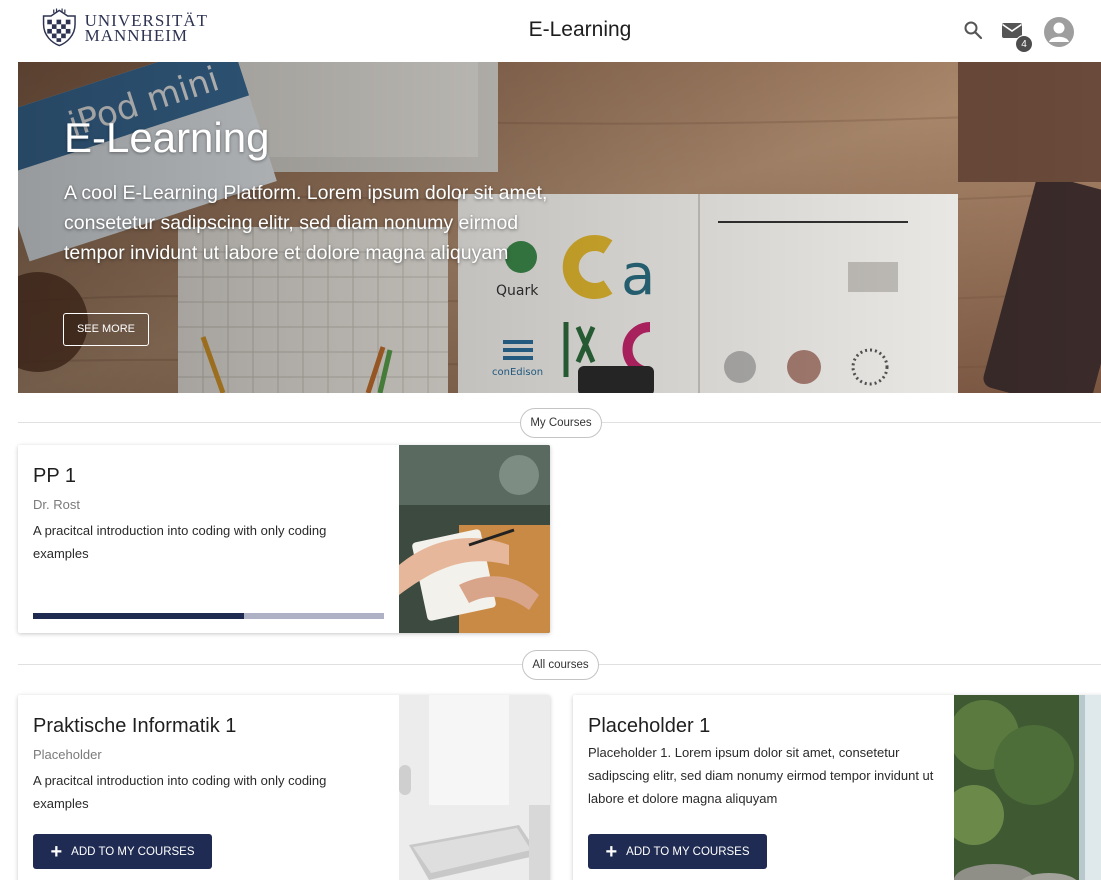 This screenshot has height=880, width=1101. I want to click on course-teacher: Placeholder, so click(67, 754).